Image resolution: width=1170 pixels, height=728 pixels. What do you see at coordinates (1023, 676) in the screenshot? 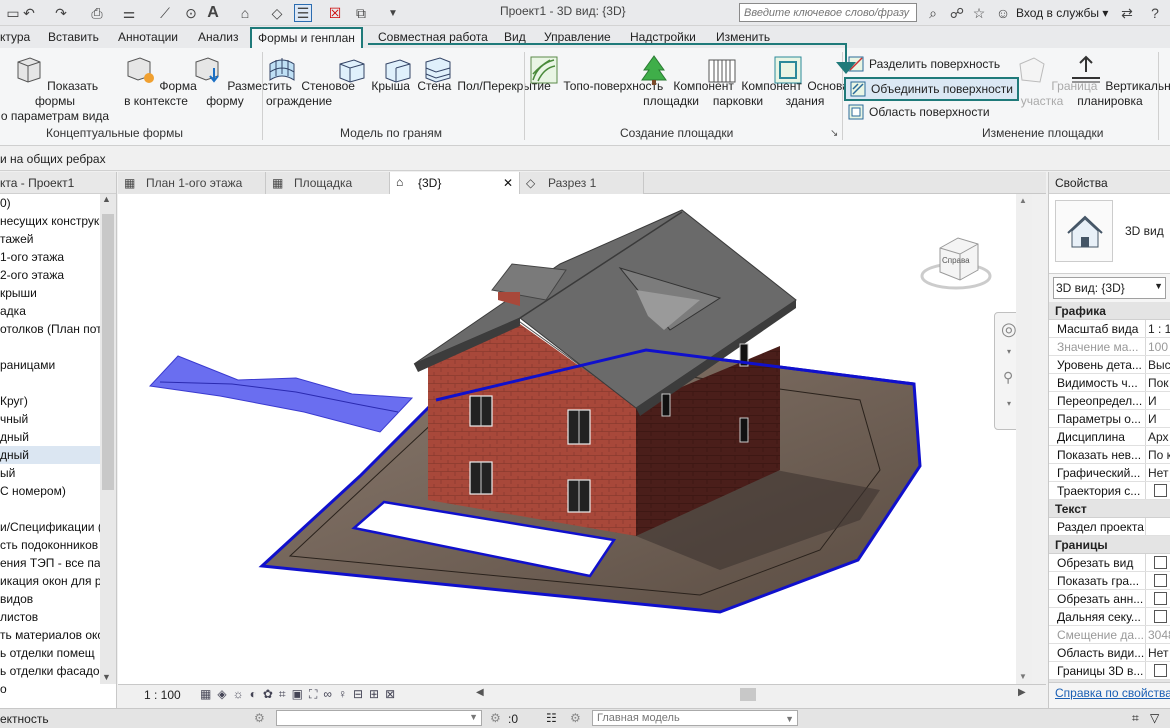
I see `scroll-down-icon: ▼` at bounding box center [1023, 676].